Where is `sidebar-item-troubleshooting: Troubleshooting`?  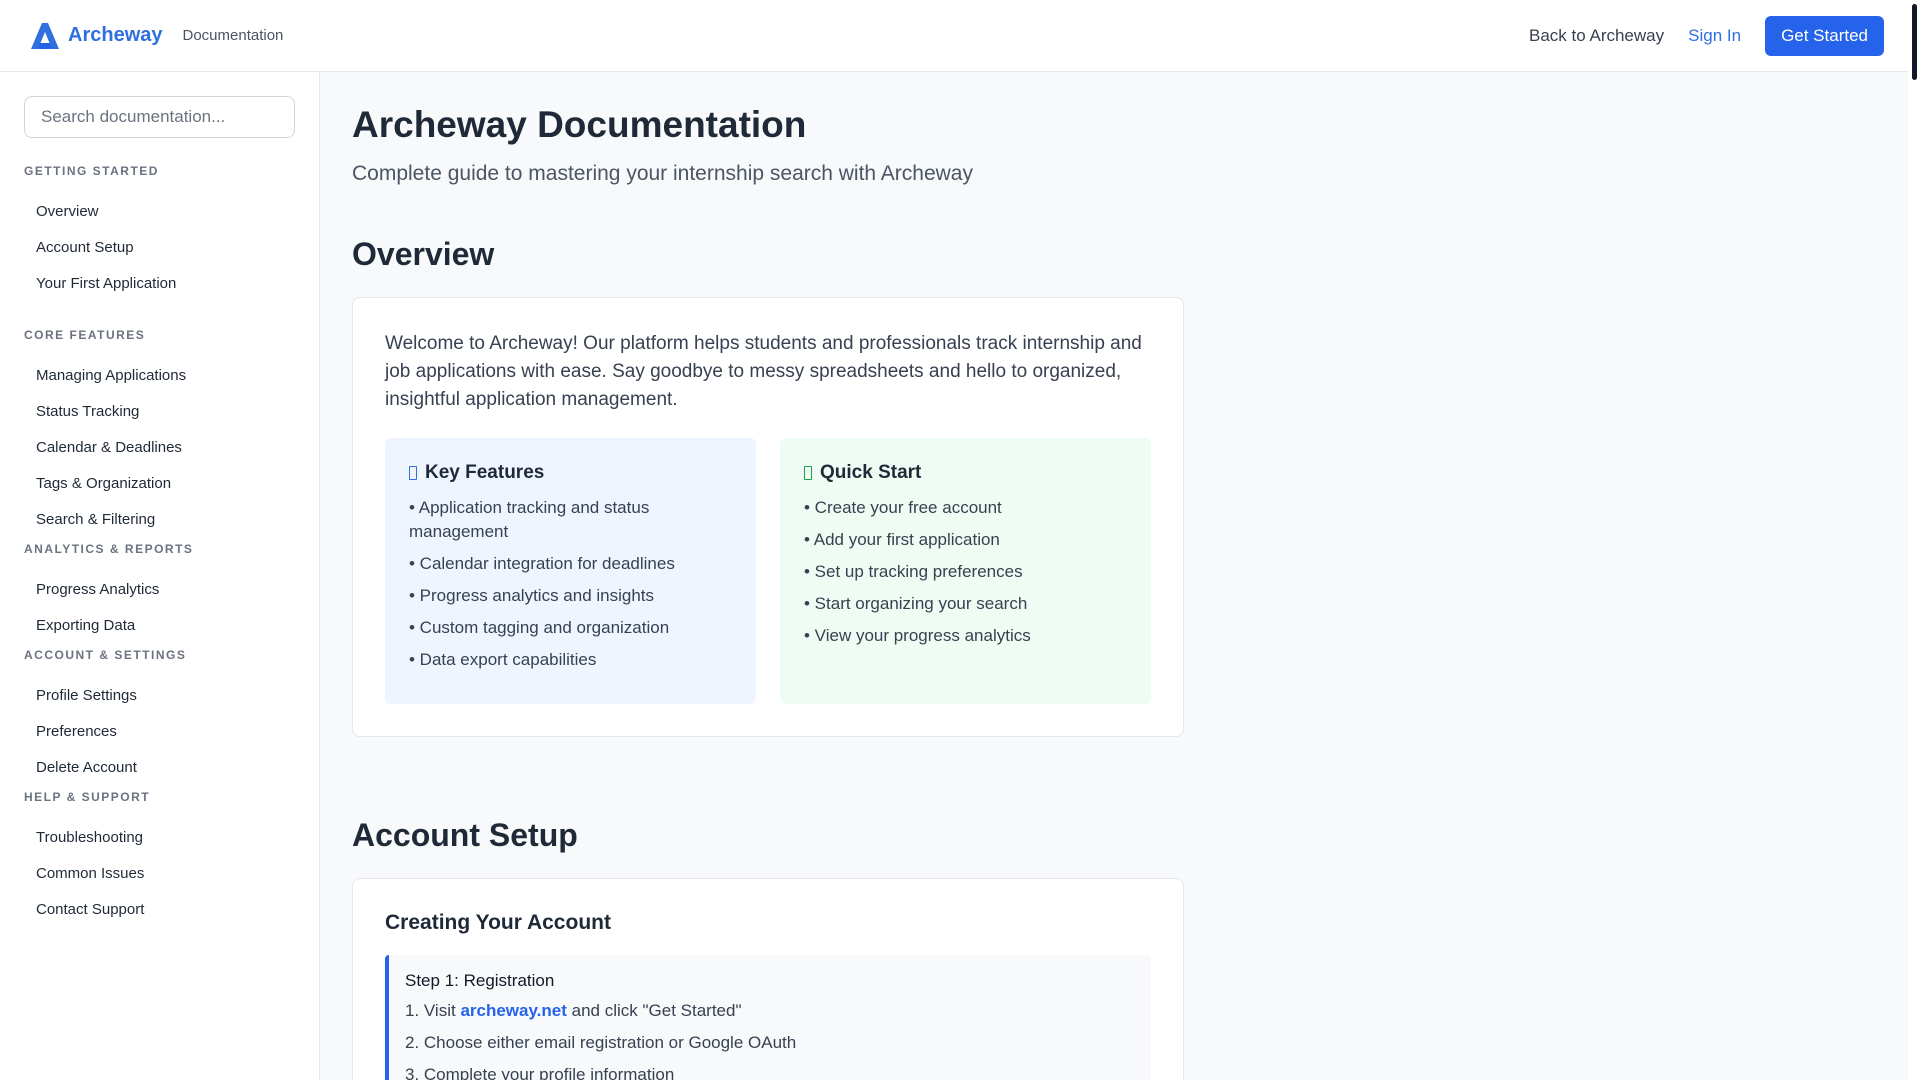 sidebar-item-troubleshooting: Troubleshooting is located at coordinates (159, 838).